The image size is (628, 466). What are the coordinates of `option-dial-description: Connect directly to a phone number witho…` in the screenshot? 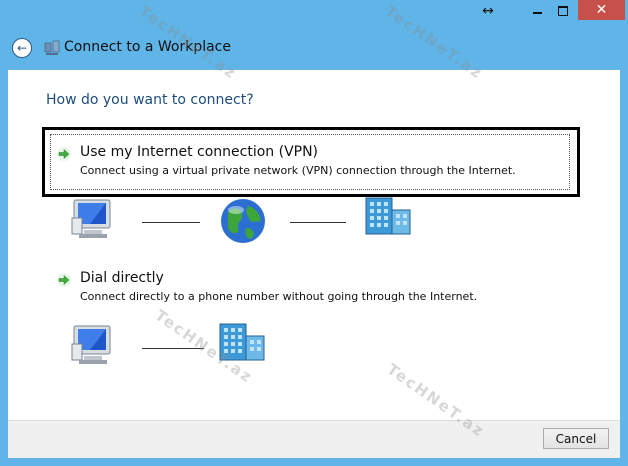 It's located at (279, 296).